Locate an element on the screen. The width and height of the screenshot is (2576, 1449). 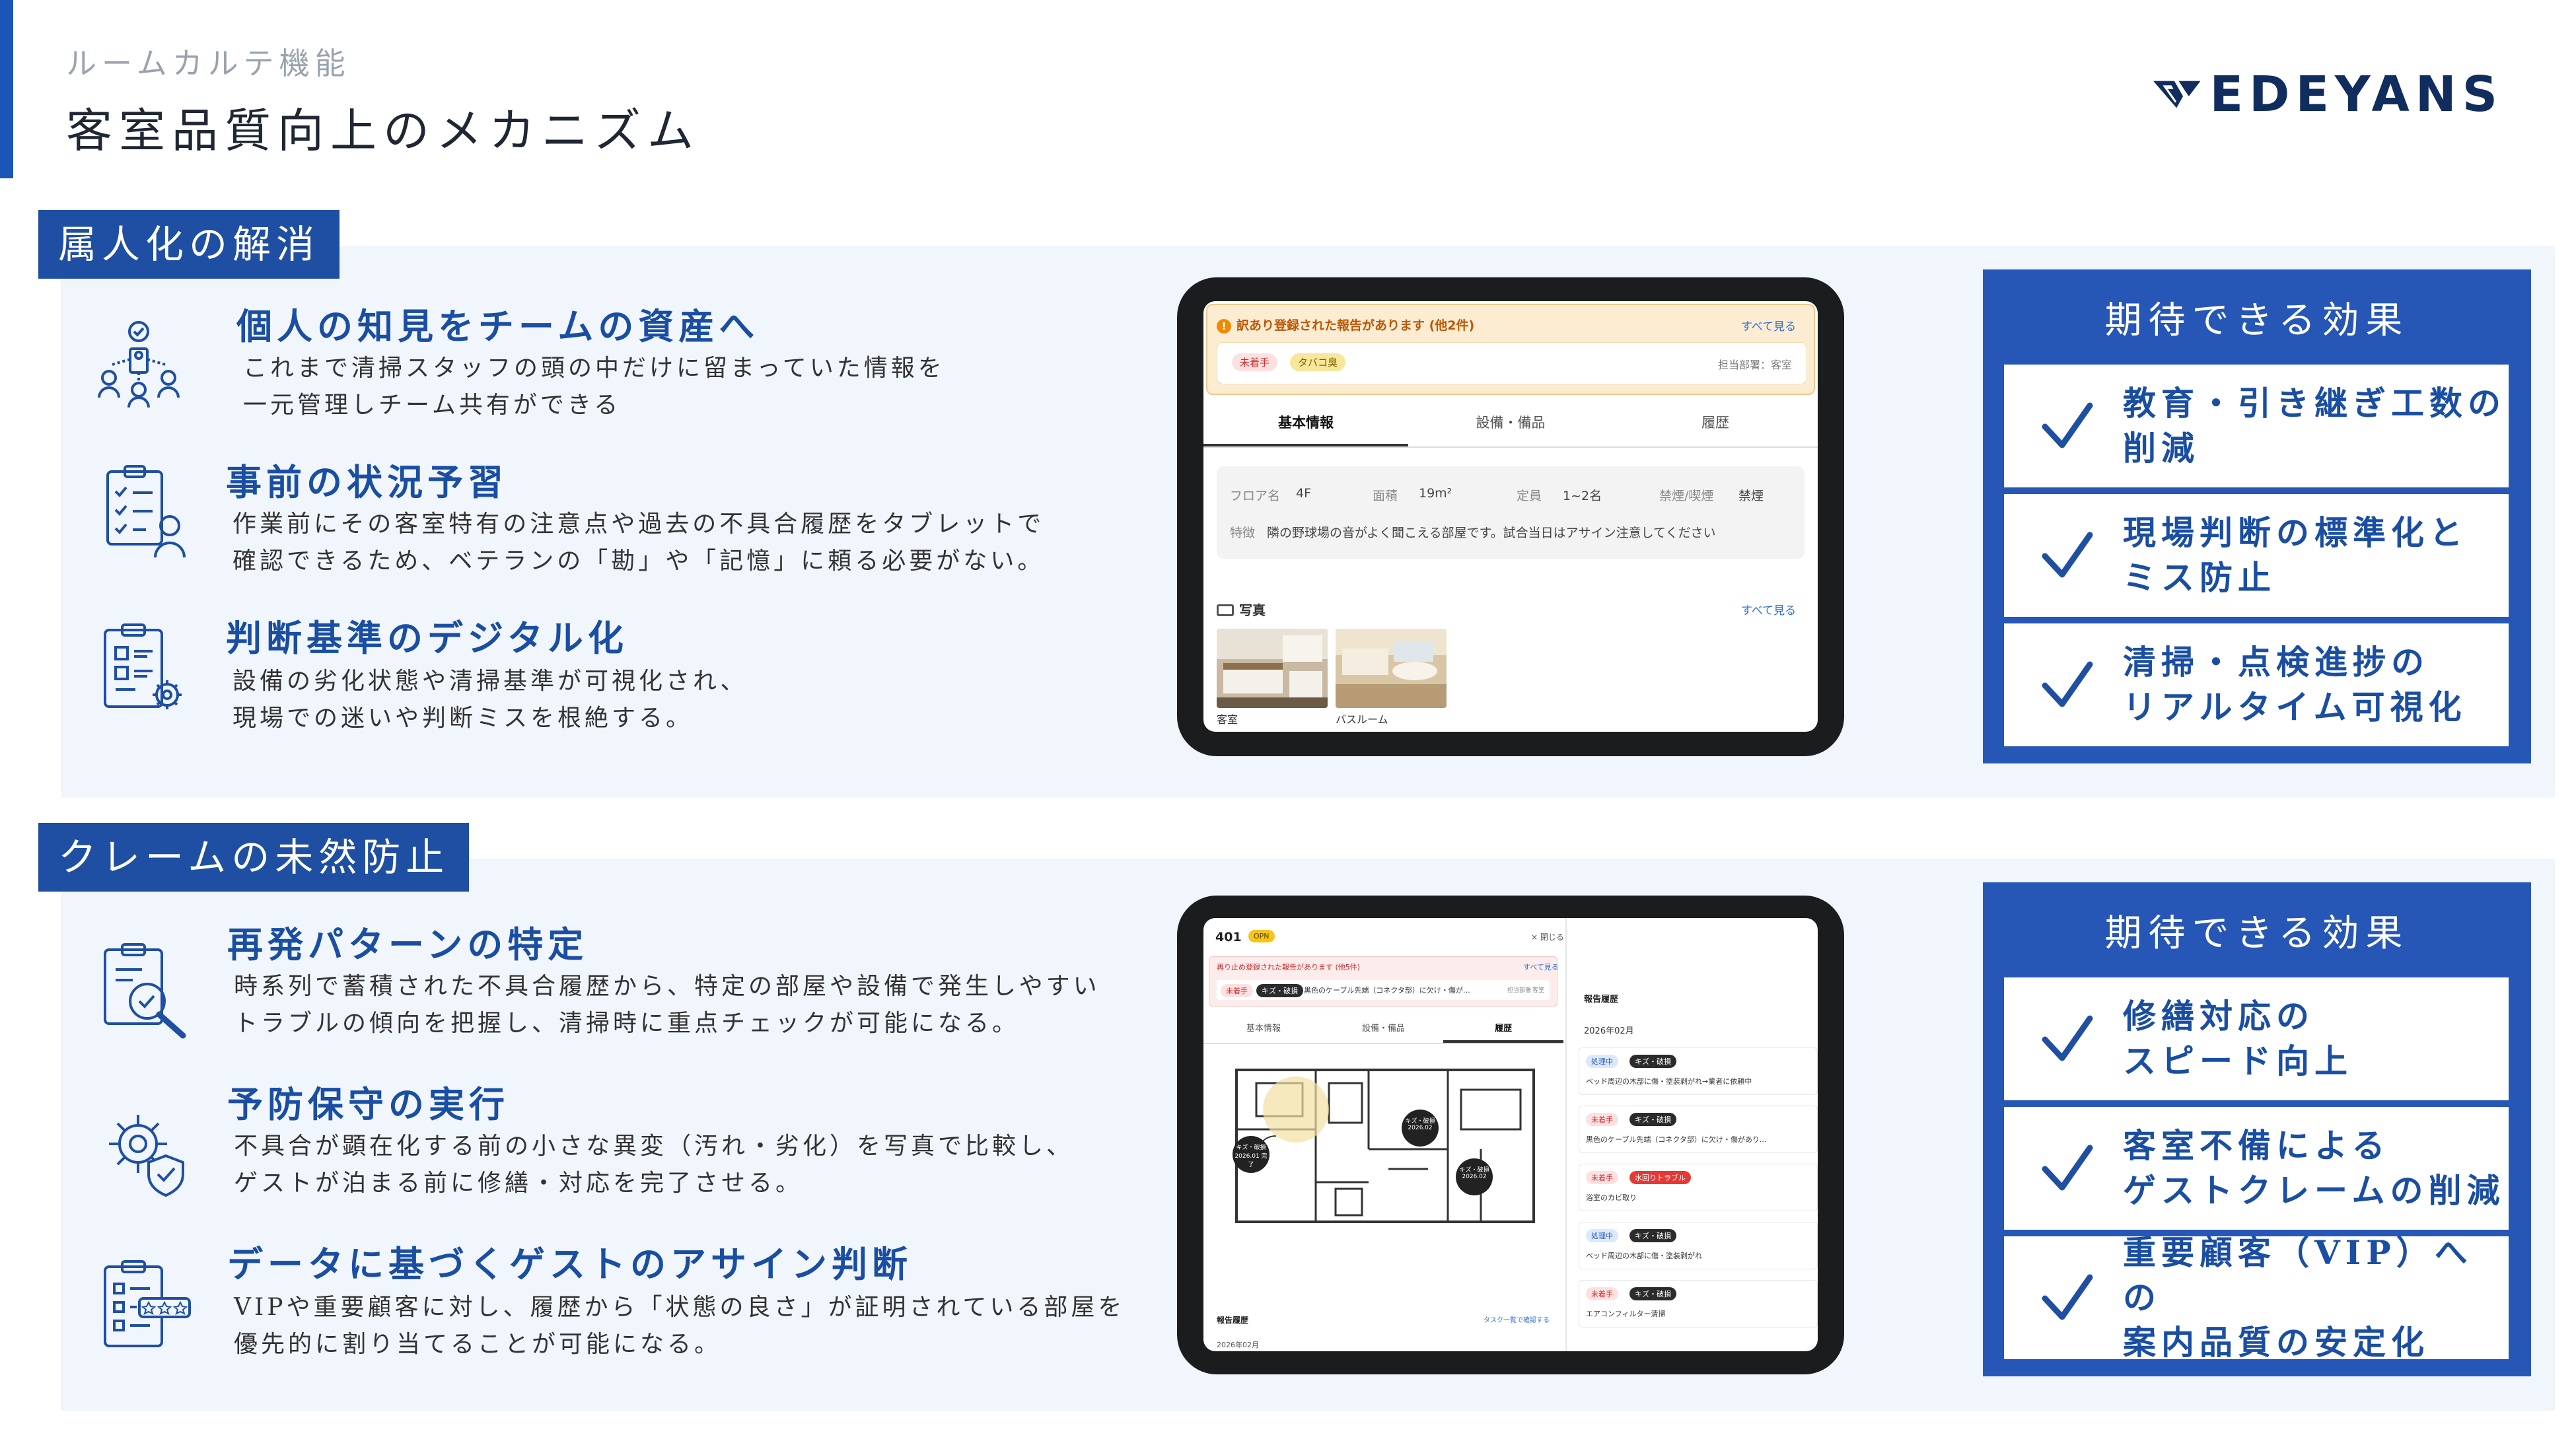
smoking-value: 禁煙 is located at coordinates (1751, 496).